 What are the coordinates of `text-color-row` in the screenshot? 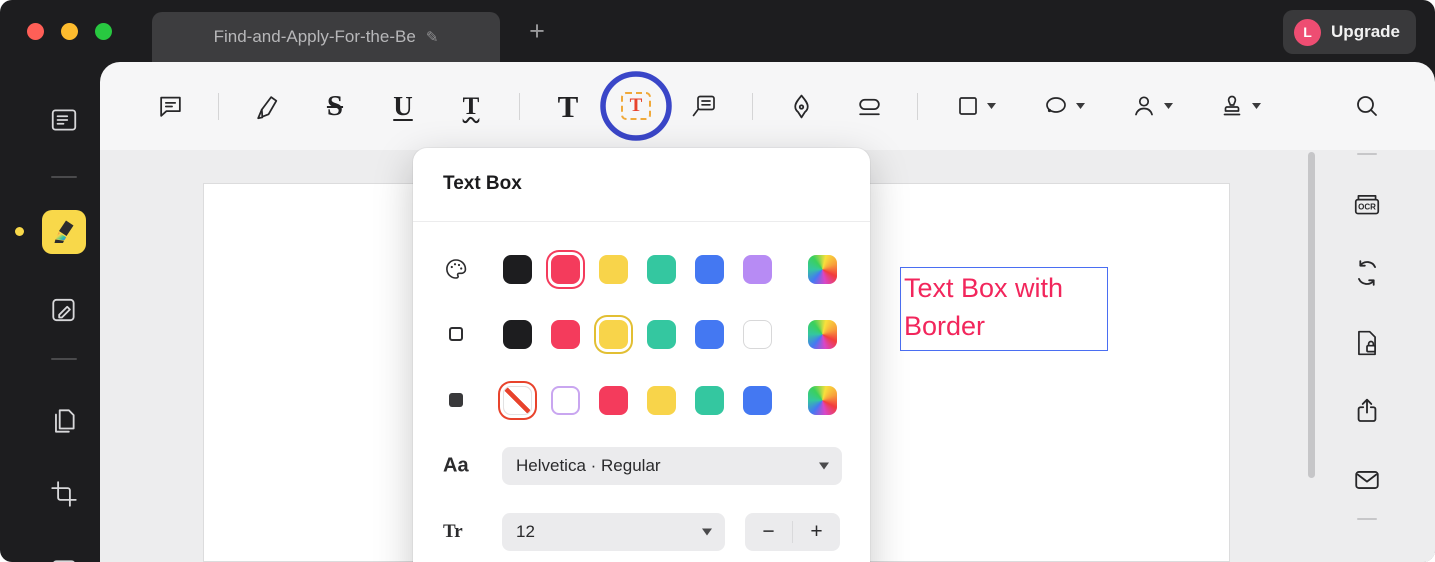 It's located at (641, 269).